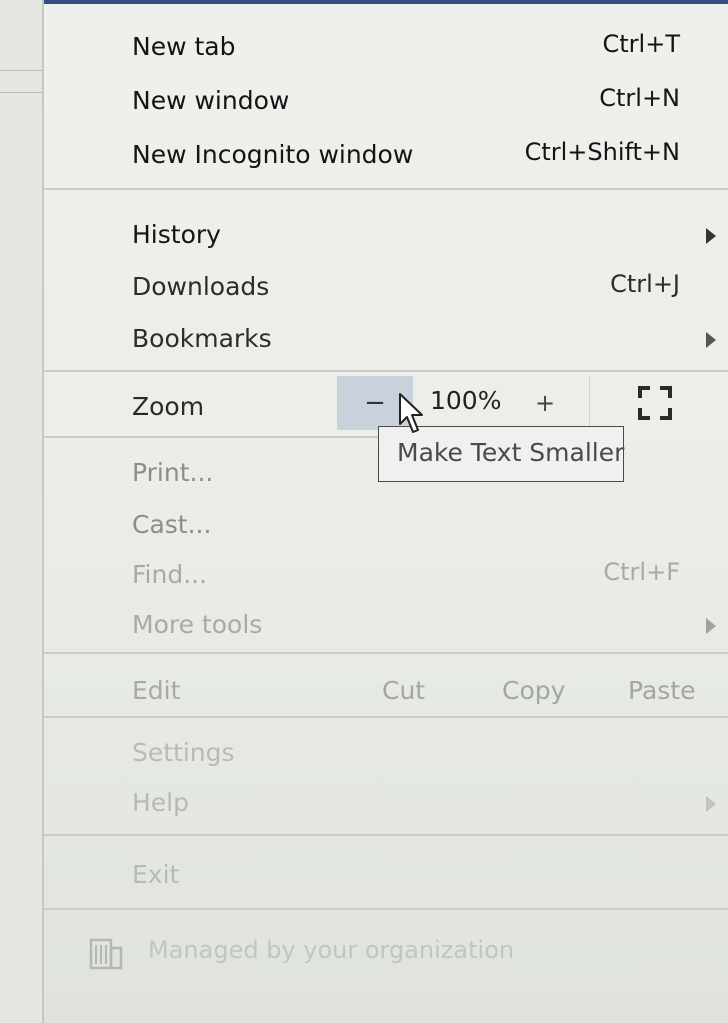 This screenshot has width=728, height=1023. I want to click on menu-item-zoom: Zoom − 100% +, so click(386, 404).